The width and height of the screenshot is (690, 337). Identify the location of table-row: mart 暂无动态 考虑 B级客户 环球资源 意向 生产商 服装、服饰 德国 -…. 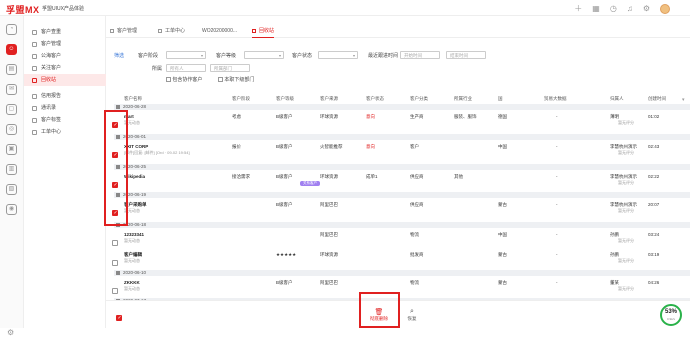
(401, 120).